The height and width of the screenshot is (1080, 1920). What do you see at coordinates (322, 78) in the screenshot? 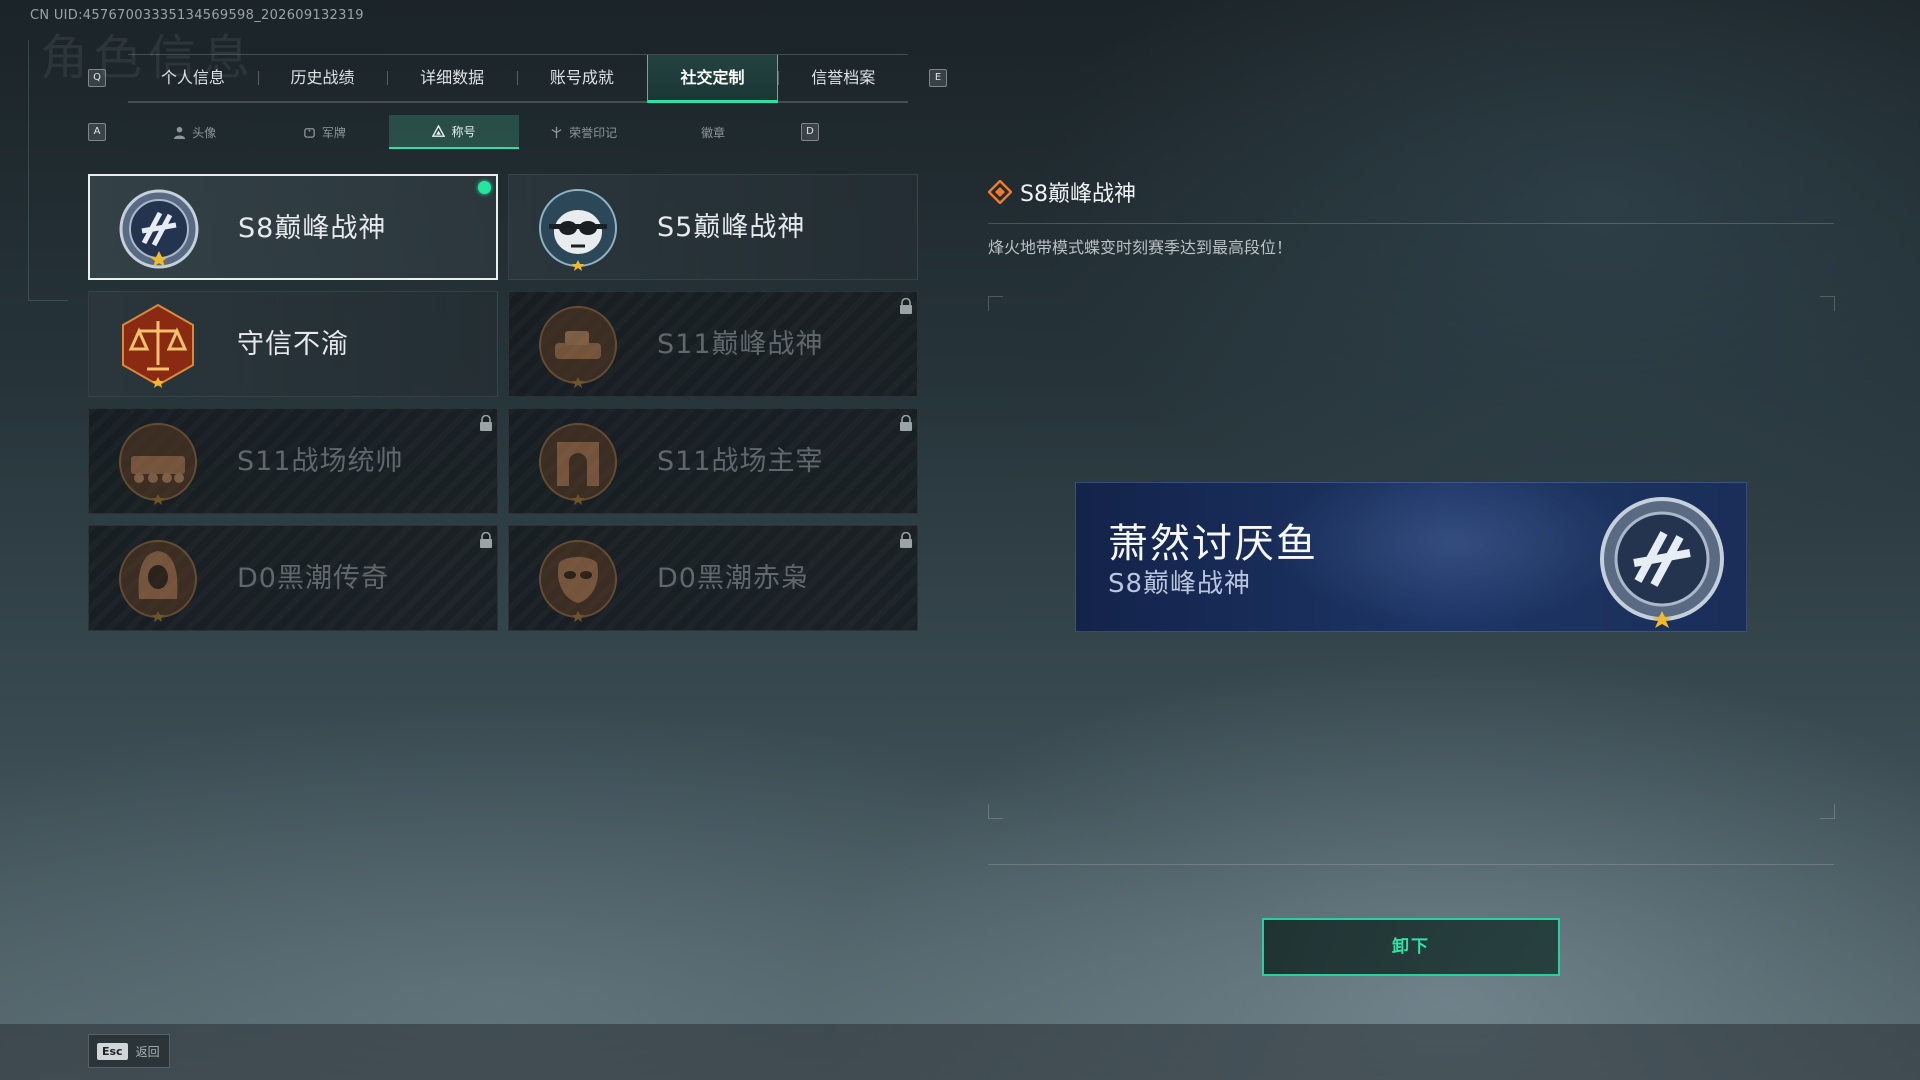
I see `tab-match-history: 历史战绩` at bounding box center [322, 78].